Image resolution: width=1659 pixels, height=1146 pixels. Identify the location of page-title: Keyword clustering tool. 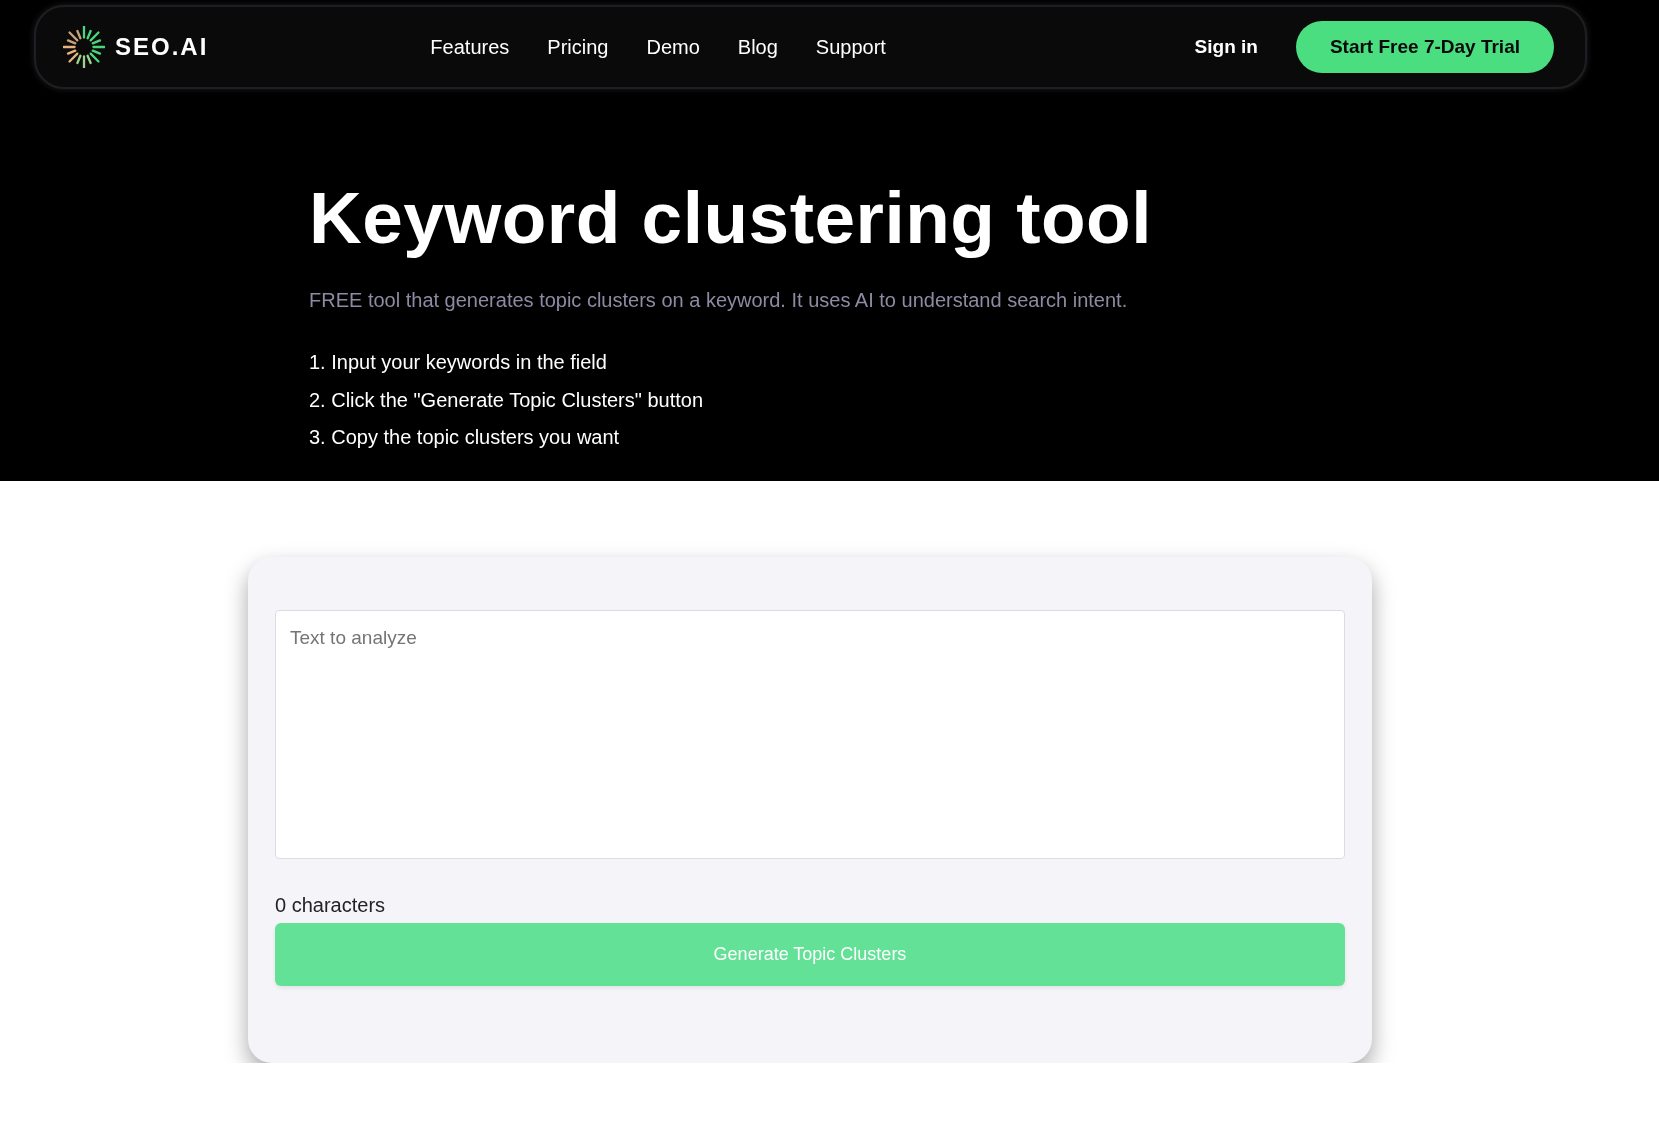
(730, 218).